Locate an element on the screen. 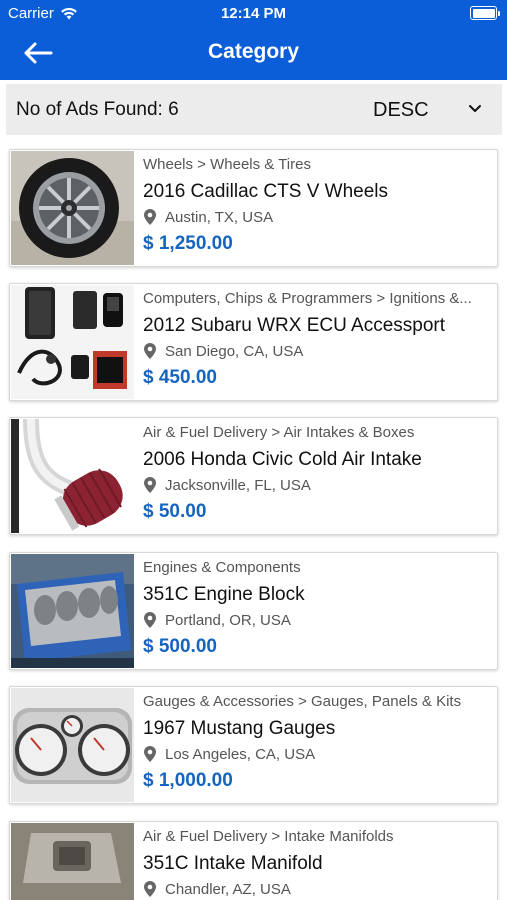  ad-location: Los Angeles, CA, USA is located at coordinates (229, 754).